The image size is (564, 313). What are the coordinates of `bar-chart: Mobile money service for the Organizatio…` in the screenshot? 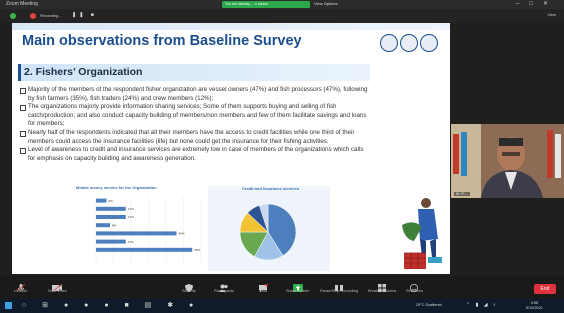 It's located at (117, 228).